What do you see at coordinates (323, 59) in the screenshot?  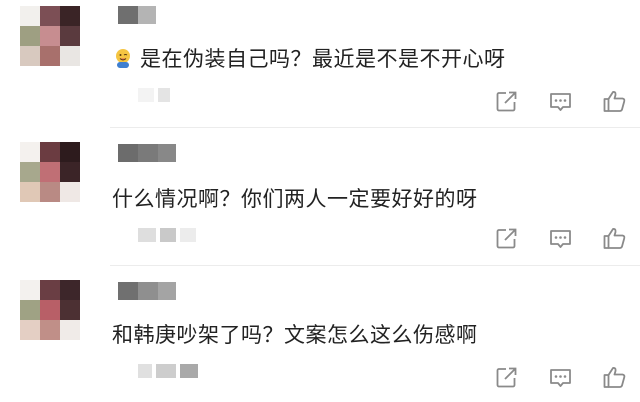 I see `comment-text-label: 是在伪装自己吗？最近是不是不开心呀` at bounding box center [323, 59].